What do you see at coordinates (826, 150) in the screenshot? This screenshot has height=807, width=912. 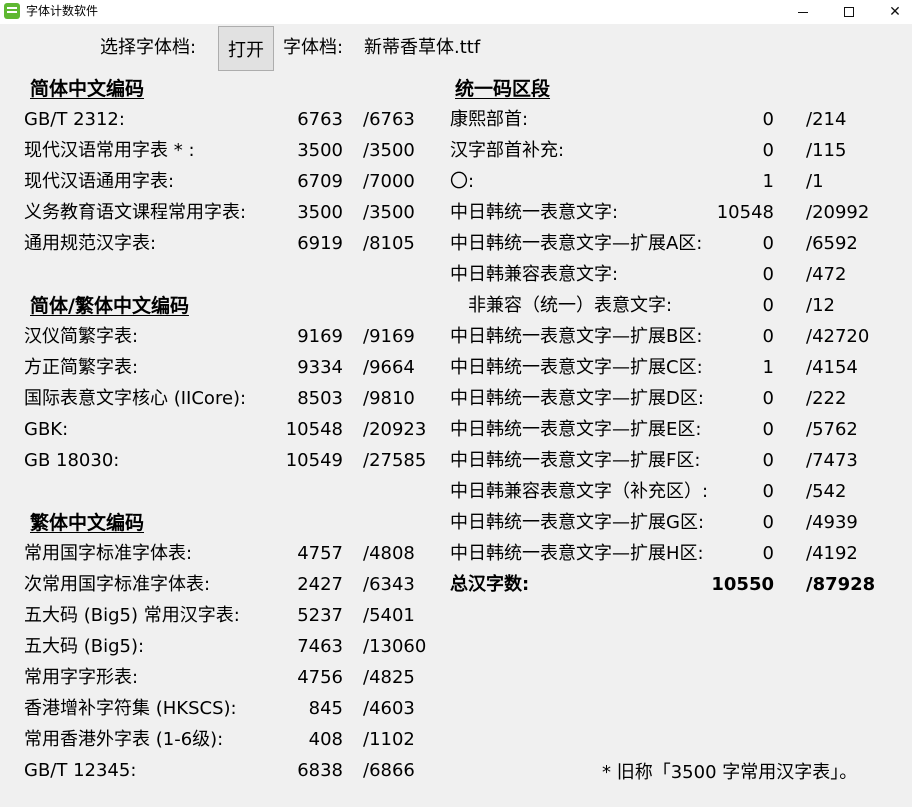 I see `row-total: /115` at bounding box center [826, 150].